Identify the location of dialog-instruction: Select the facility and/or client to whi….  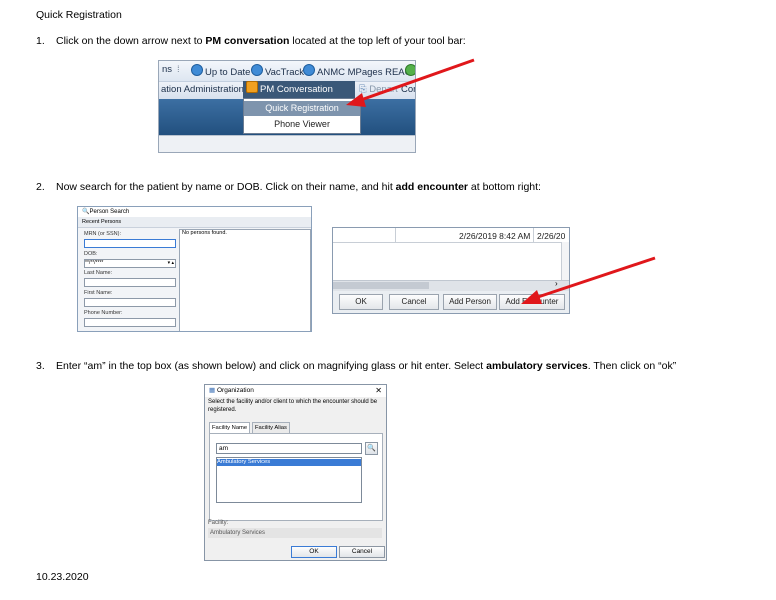
(293, 406).